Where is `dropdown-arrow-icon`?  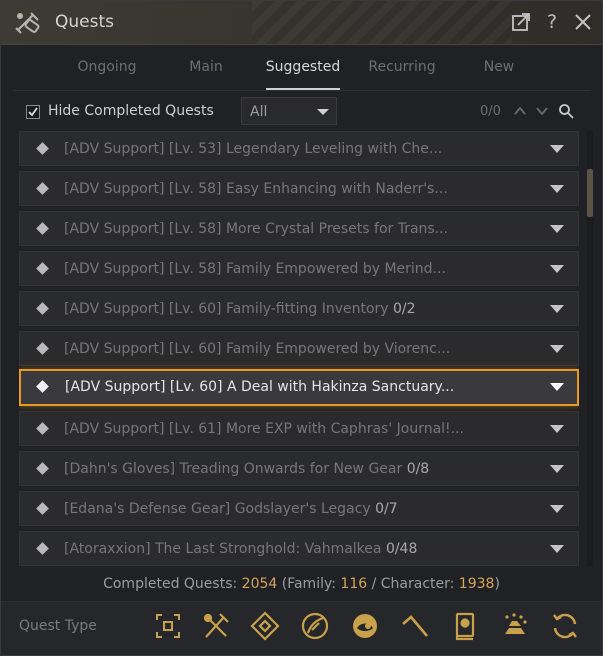
dropdown-arrow-icon is located at coordinates (323, 112).